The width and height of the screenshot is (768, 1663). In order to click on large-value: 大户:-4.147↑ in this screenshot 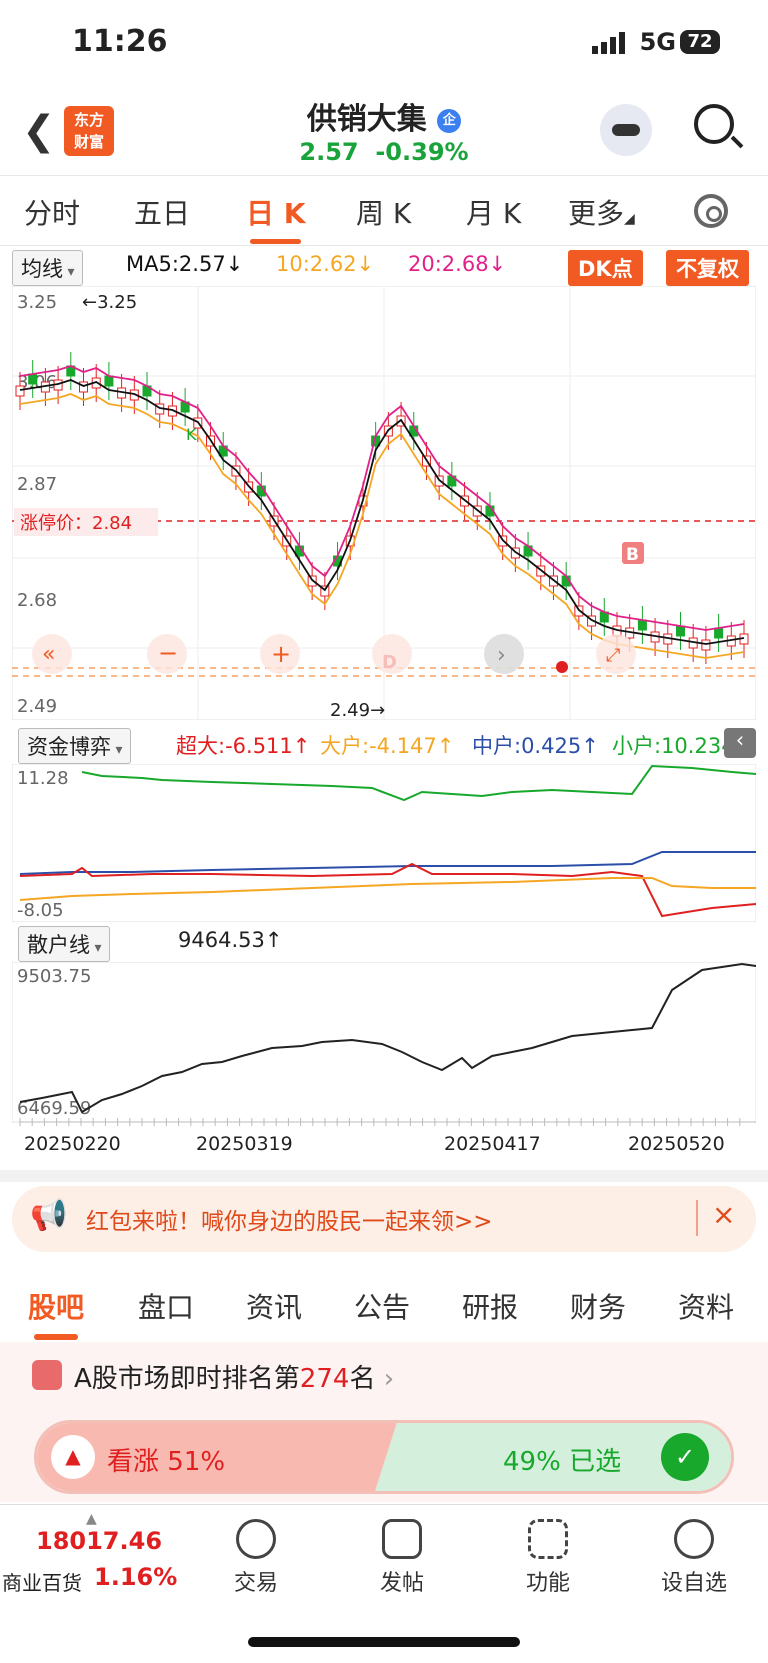, I will do `click(387, 746)`.